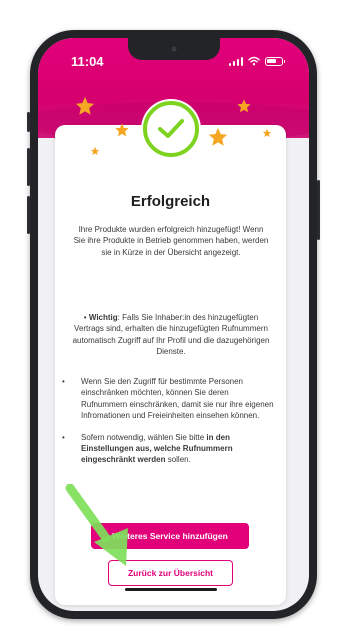 The width and height of the screenshot is (342, 640). What do you see at coordinates (171, 589) in the screenshot?
I see `home-indicator` at bounding box center [171, 589].